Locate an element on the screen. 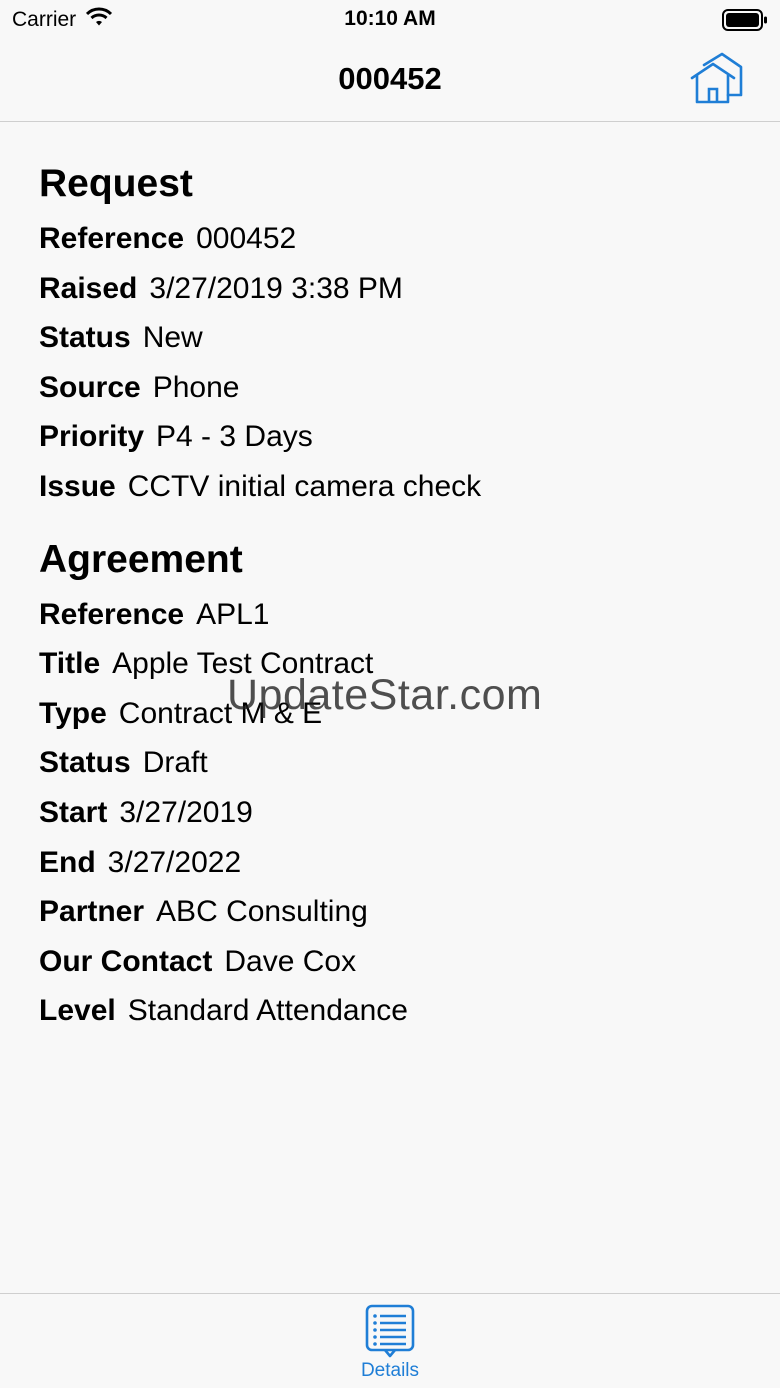  tab-bar: Details is located at coordinates (390, 1340).